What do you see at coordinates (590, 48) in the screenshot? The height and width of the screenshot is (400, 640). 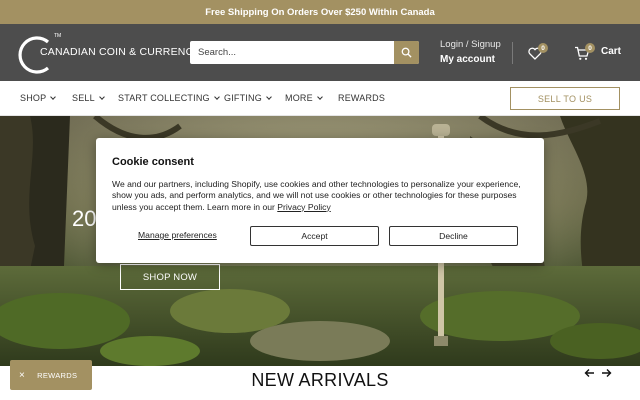 I see `cart-count-badge: 0` at bounding box center [590, 48].